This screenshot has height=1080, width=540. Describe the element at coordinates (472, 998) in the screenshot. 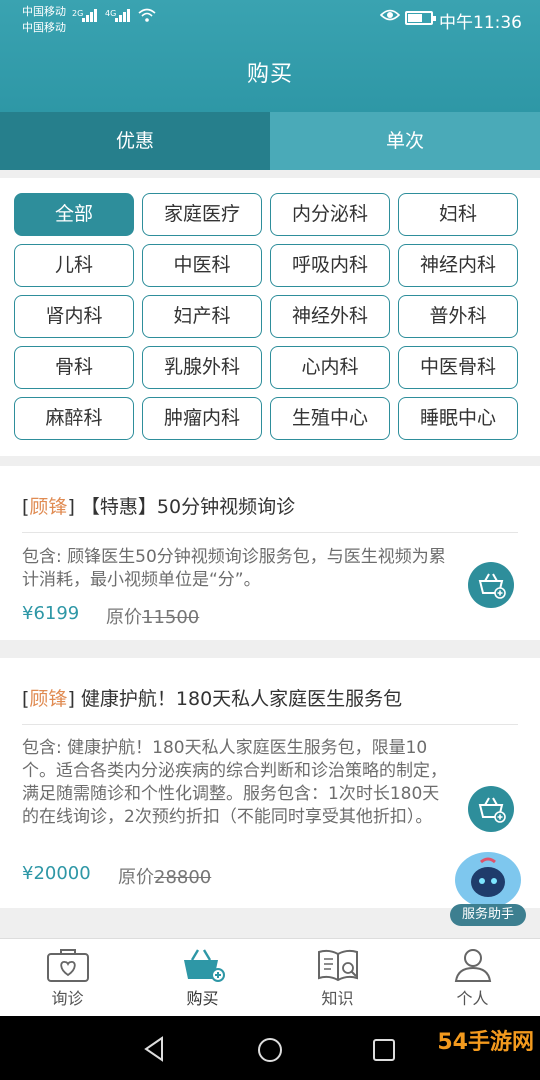

I see `nav-label: 个人` at that location.